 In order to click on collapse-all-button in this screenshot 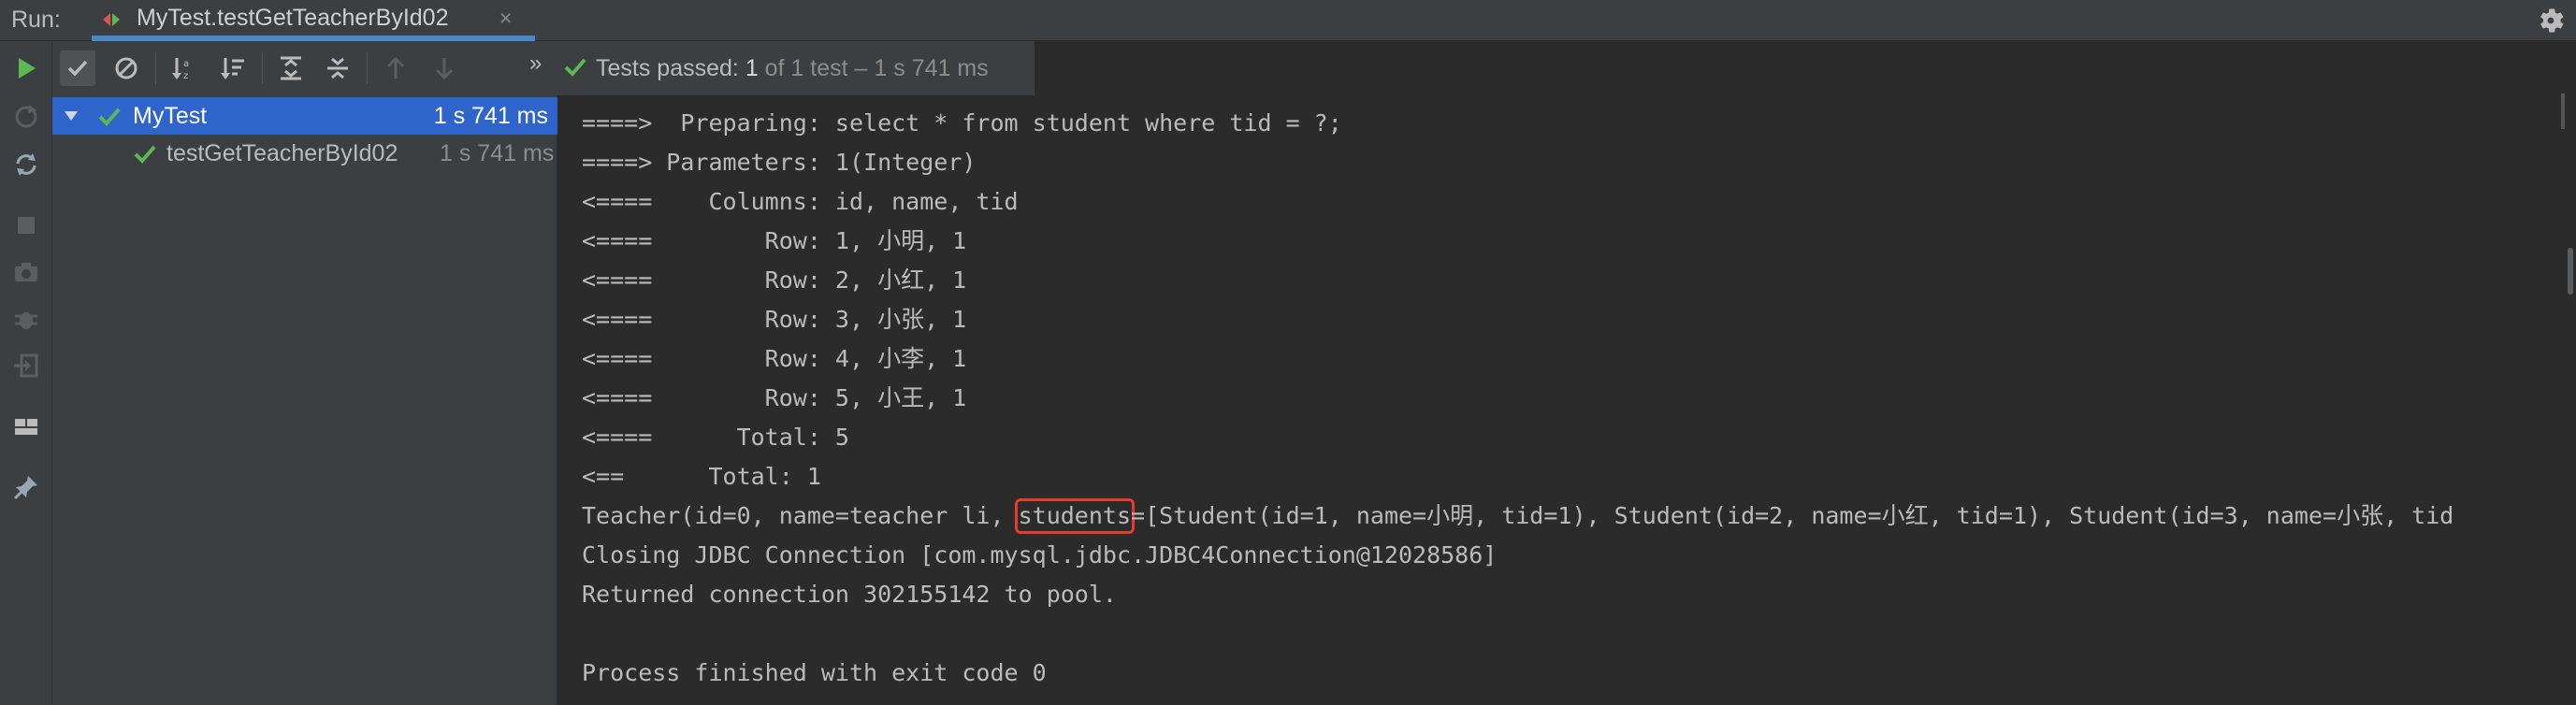, I will do `click(338, 68)`.